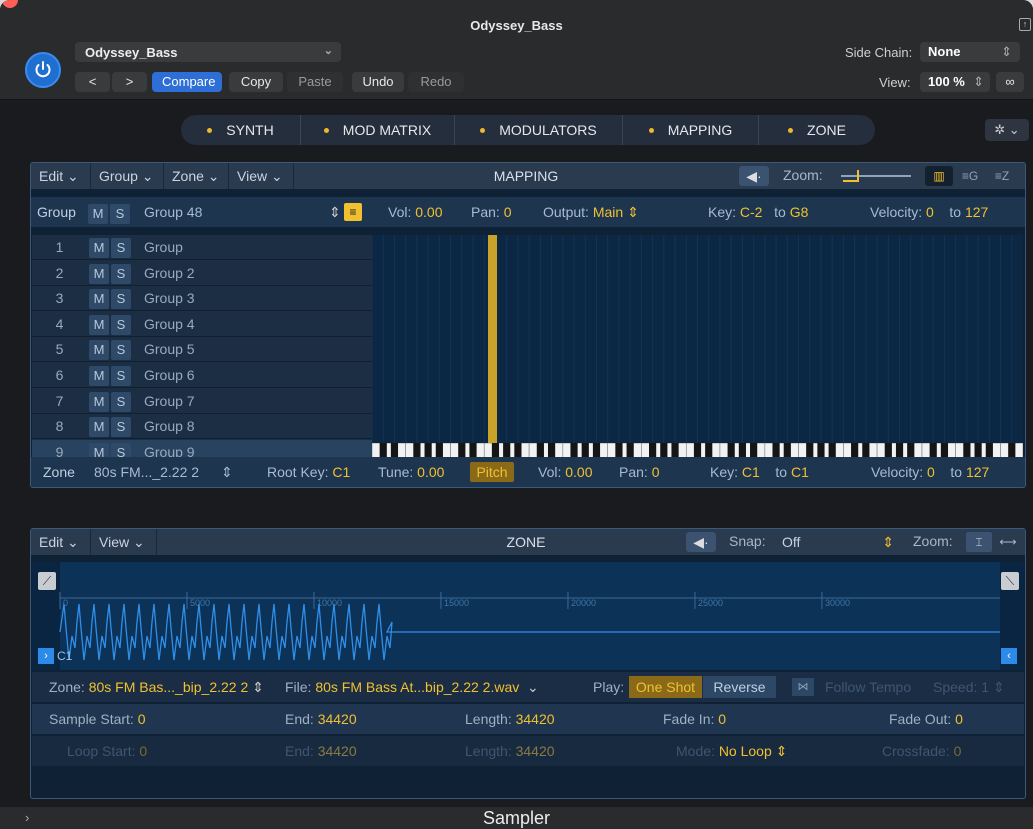  I want to click on root-key: Root Key: C1, so click(308, 472).